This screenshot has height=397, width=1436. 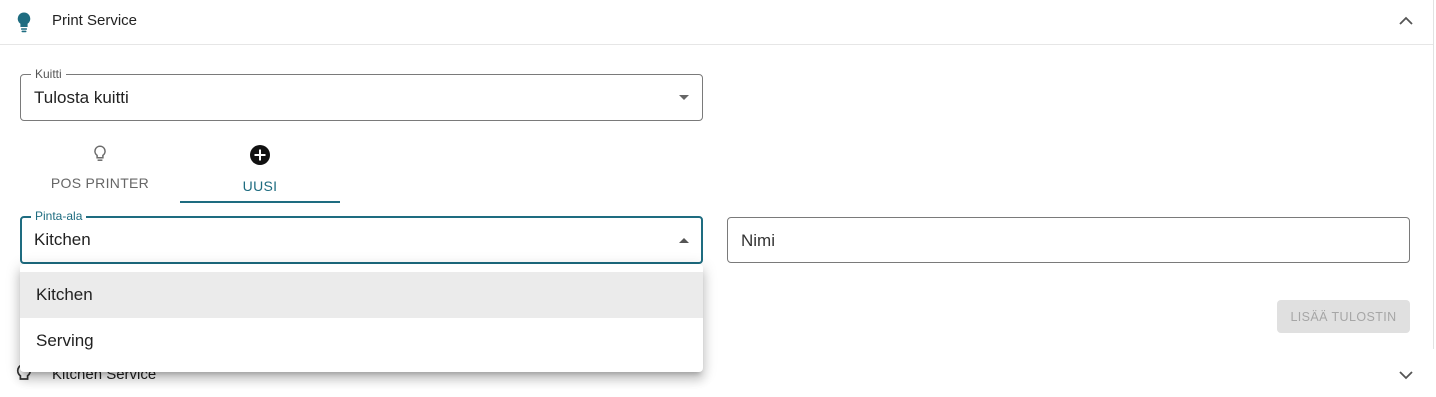 I want to click on area-select-label: Pinta-ala, so click(x=59, y=216).